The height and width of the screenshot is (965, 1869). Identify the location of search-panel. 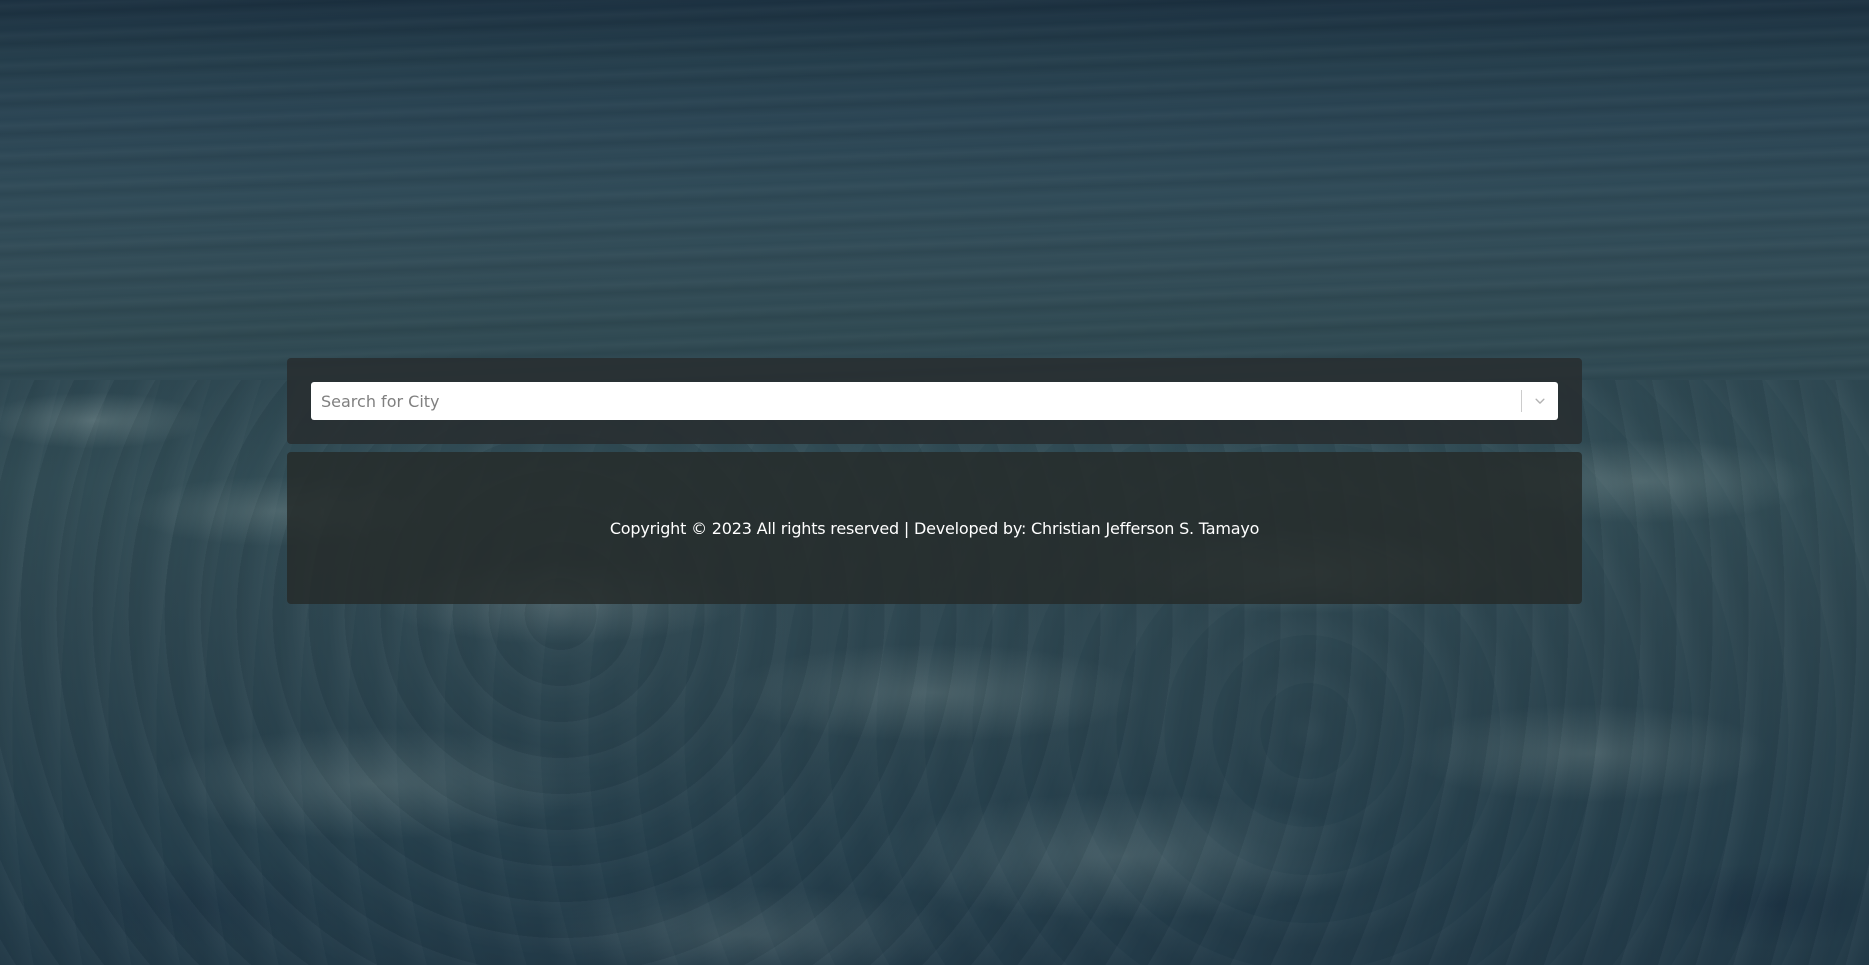
(934, 401).